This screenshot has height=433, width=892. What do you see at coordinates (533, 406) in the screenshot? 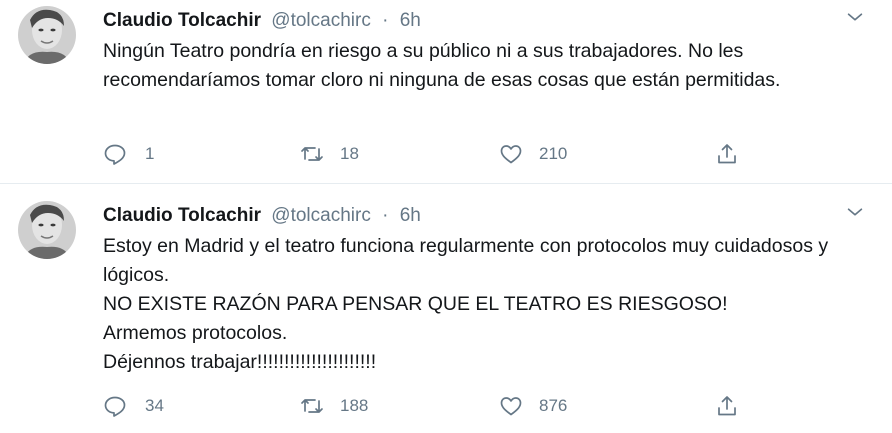
I see `like-button: 876` at bounding box center [533, 406].